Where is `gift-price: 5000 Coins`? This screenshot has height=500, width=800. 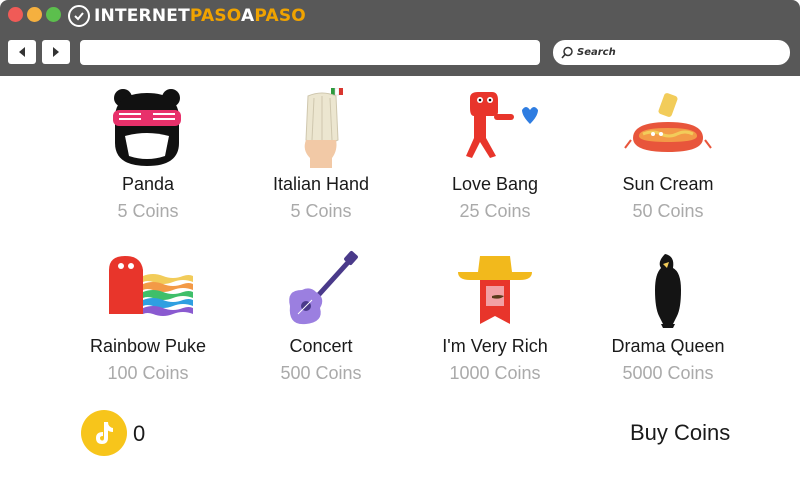
gift-price: 5000 Coins is located at coordinates (668, 373).